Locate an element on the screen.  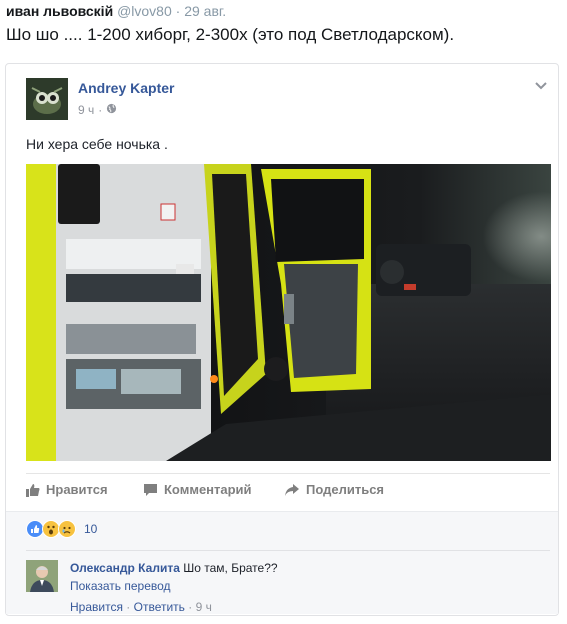
comment-body: Олександр Калита Шо там, Брате?? is located at coordinates (174, 568).